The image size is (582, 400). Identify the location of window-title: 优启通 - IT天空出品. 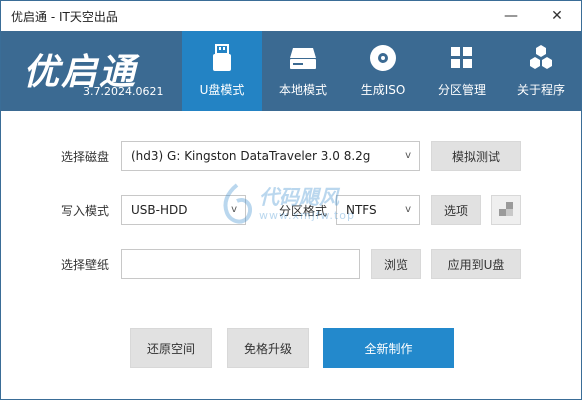
(64, 17).